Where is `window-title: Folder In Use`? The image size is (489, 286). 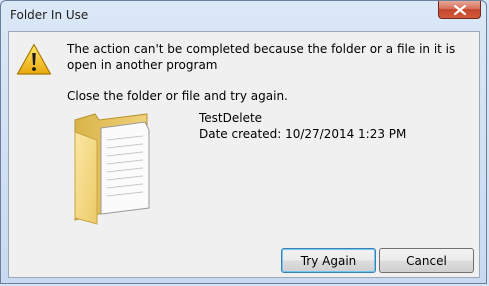
window-title: Folder In Use is located at coordinates (49, 15).